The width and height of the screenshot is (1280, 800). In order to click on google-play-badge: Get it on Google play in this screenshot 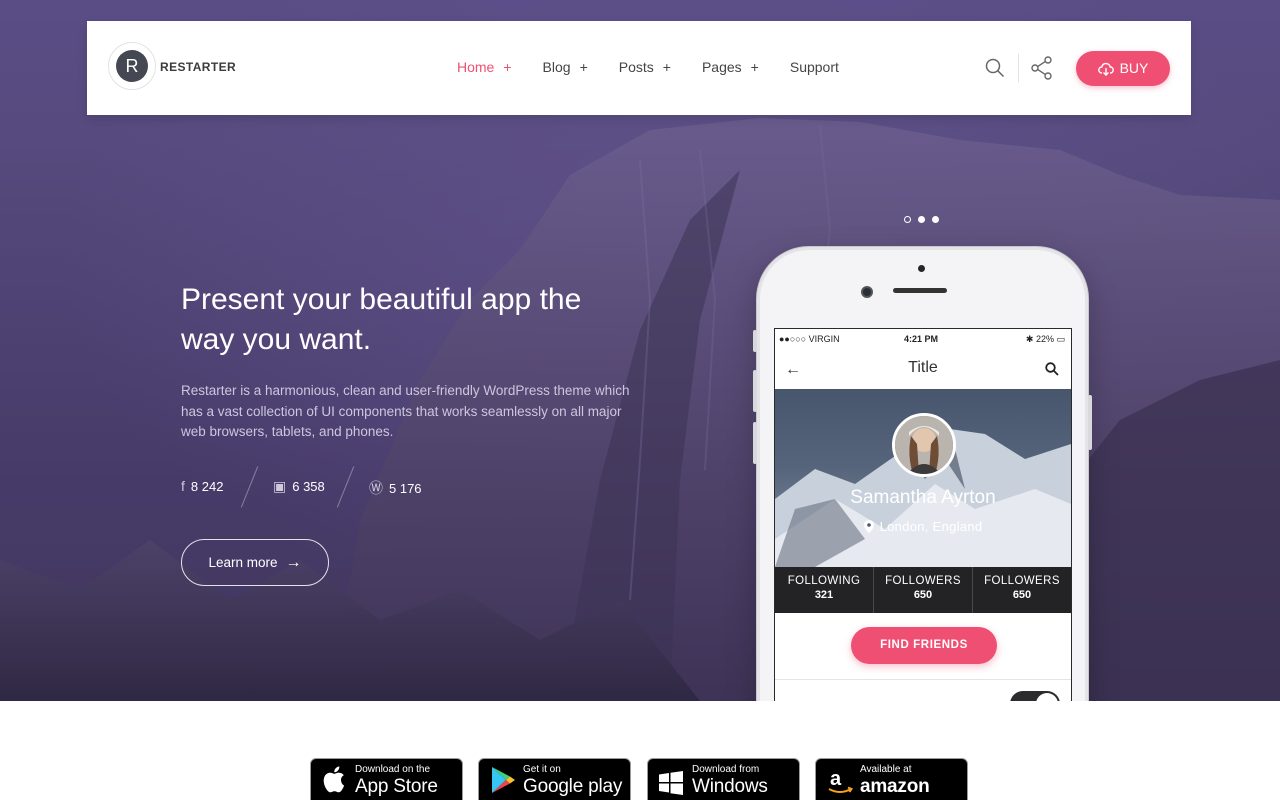, I will do `click(554, 779)`.